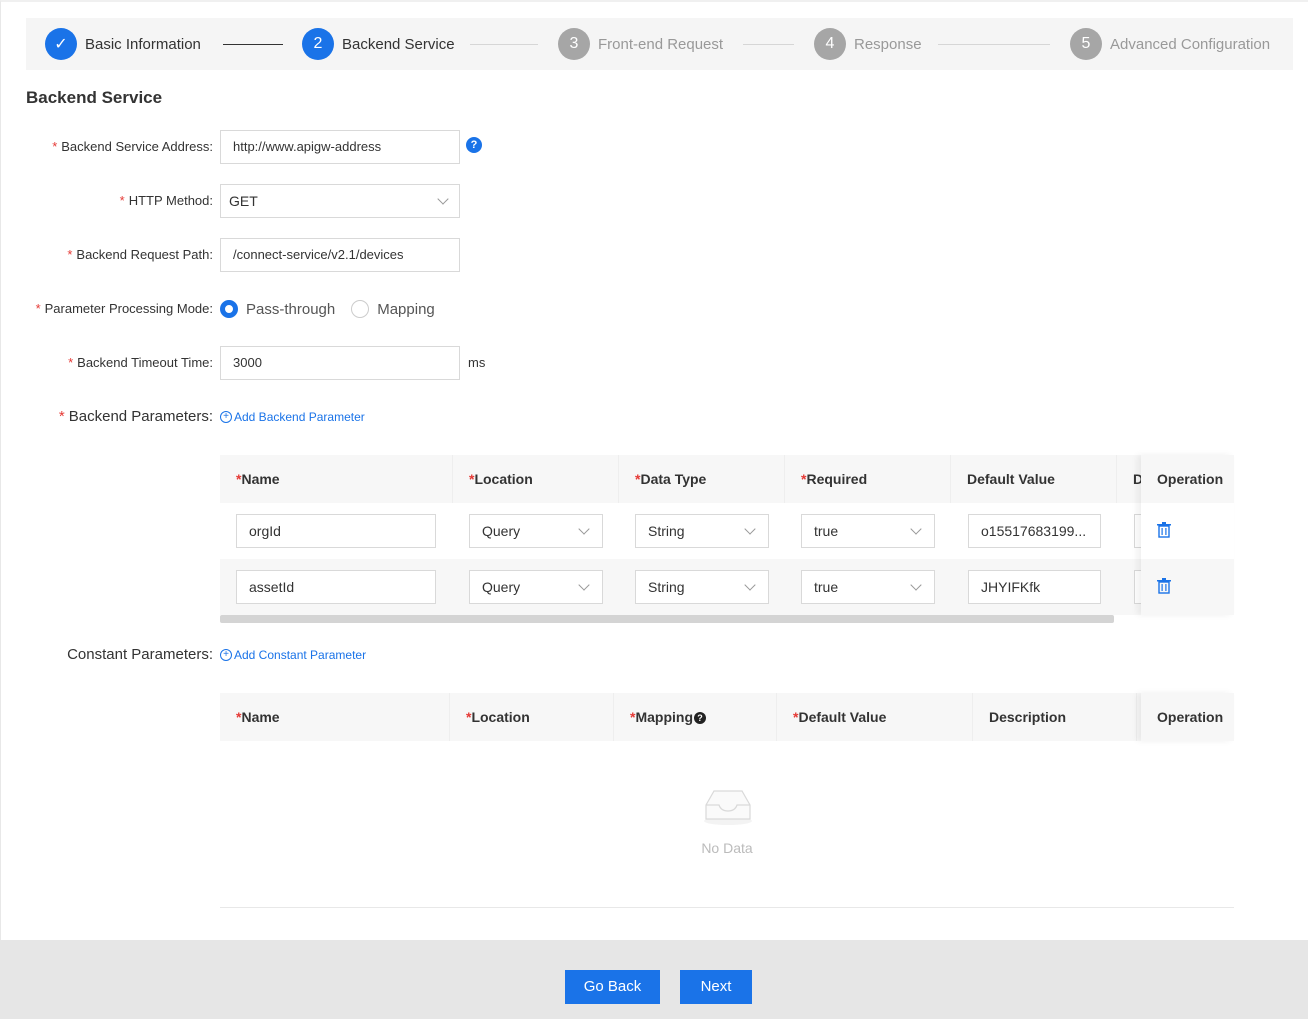 The image size is (1308, 1019). What do you see at coordinates (474, 145) in the screenshot?
I see `help-icon: ?` at bounding box center [474, 145].